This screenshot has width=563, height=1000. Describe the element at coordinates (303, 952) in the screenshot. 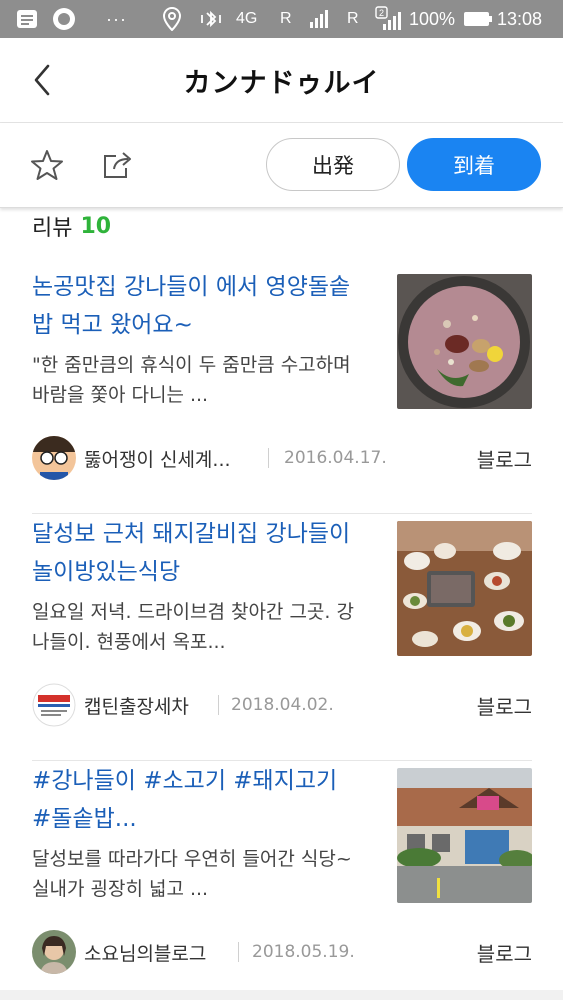

I see `review-date: 2018.05.19.` at that location.